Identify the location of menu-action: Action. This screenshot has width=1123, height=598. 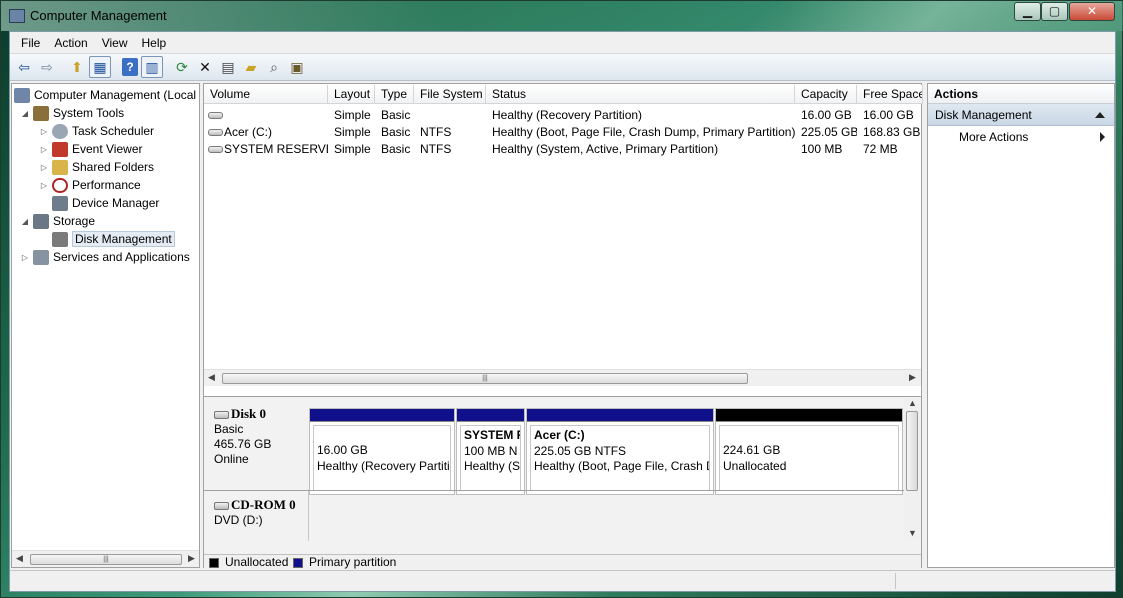
(70, 43).